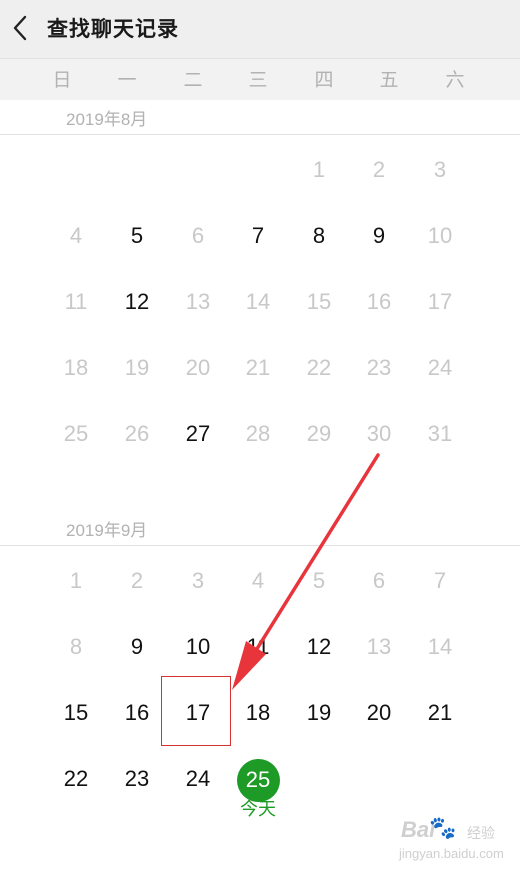 Image resolution: width=520 pixels, height=876 pixels. Describe the element at coordinates (443, 827) in the screenshot. I see `paw-icon: 🐾` at that location.